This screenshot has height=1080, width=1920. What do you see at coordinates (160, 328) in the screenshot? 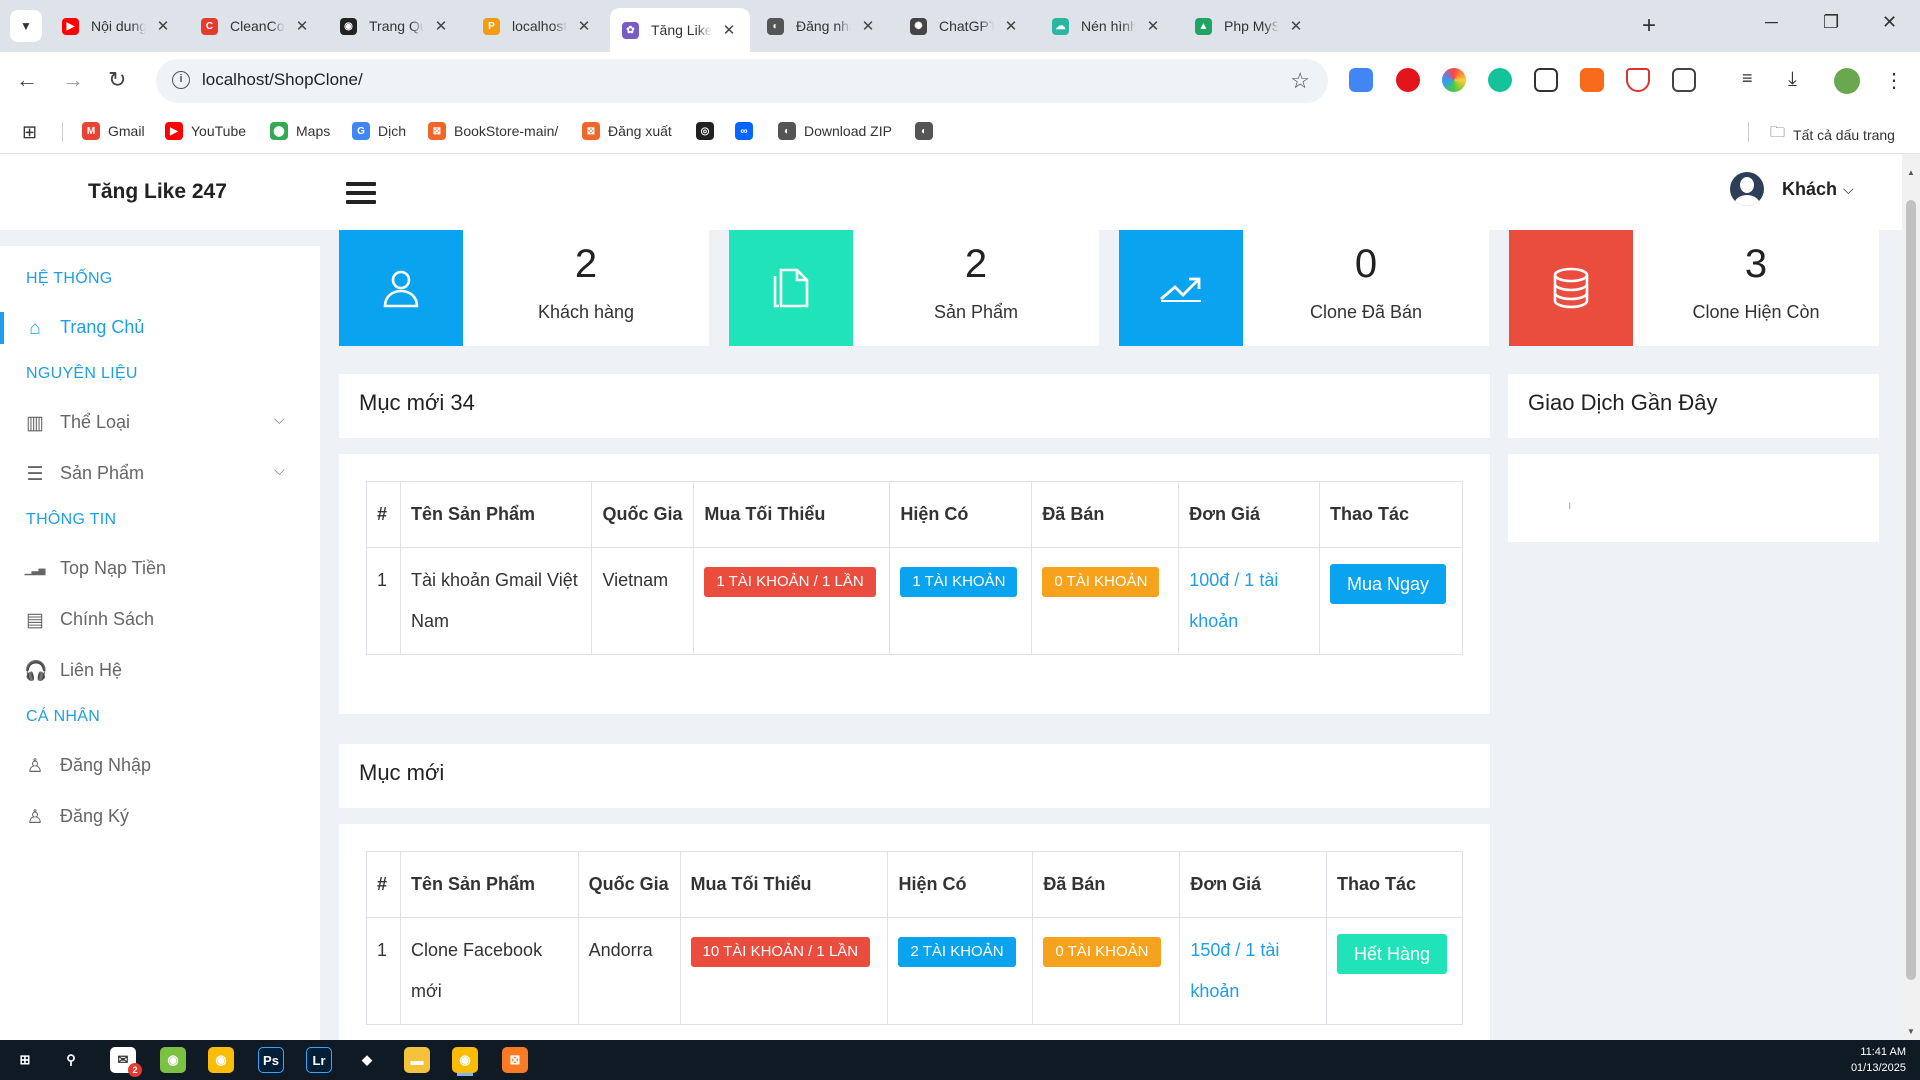
I see `sidebar-item: ⌂ Trang Chủ` at bounding box center [160, 328].